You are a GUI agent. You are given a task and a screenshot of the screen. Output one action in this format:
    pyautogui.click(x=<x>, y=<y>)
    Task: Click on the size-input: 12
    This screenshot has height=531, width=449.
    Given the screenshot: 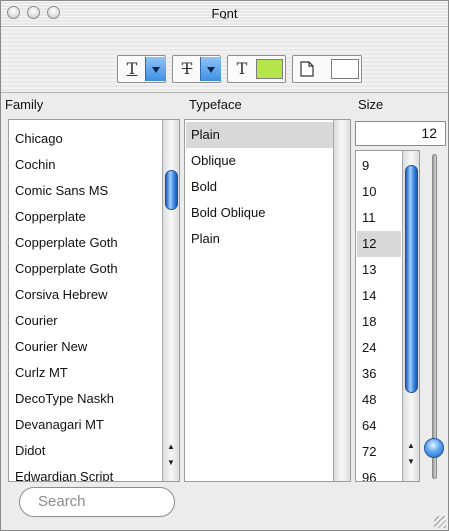 What is the action you would take?
    pyautogui.click(x=400, y=133)
    